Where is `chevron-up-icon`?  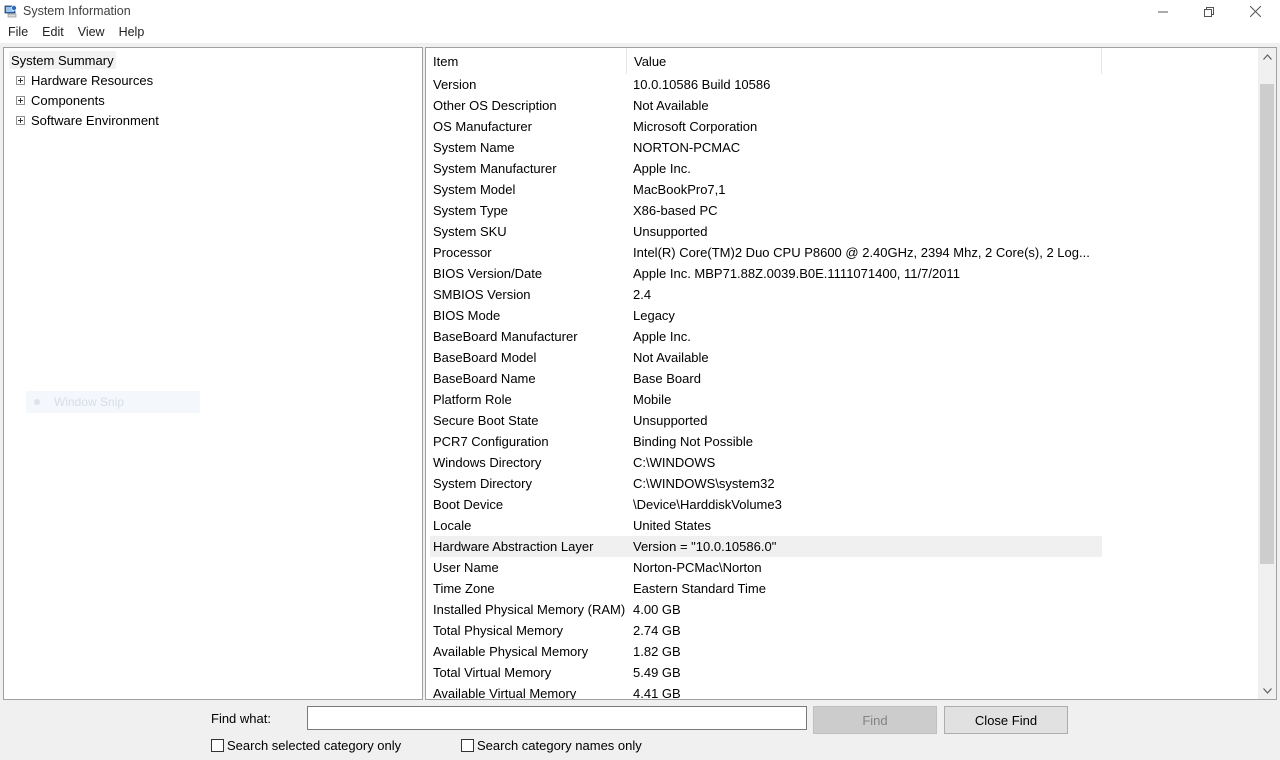 chevron-up-icon is located at coordinates (1267, 56).